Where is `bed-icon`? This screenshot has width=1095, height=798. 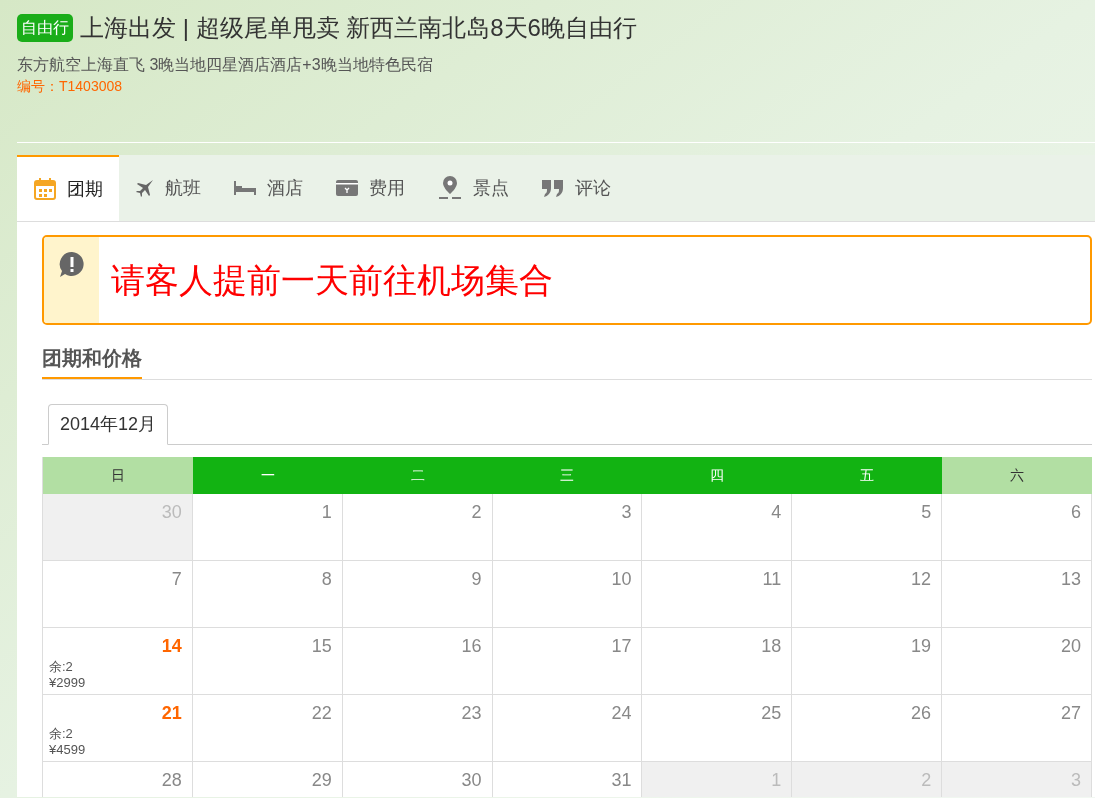 bed-icon is located at coordinates (245, 188).